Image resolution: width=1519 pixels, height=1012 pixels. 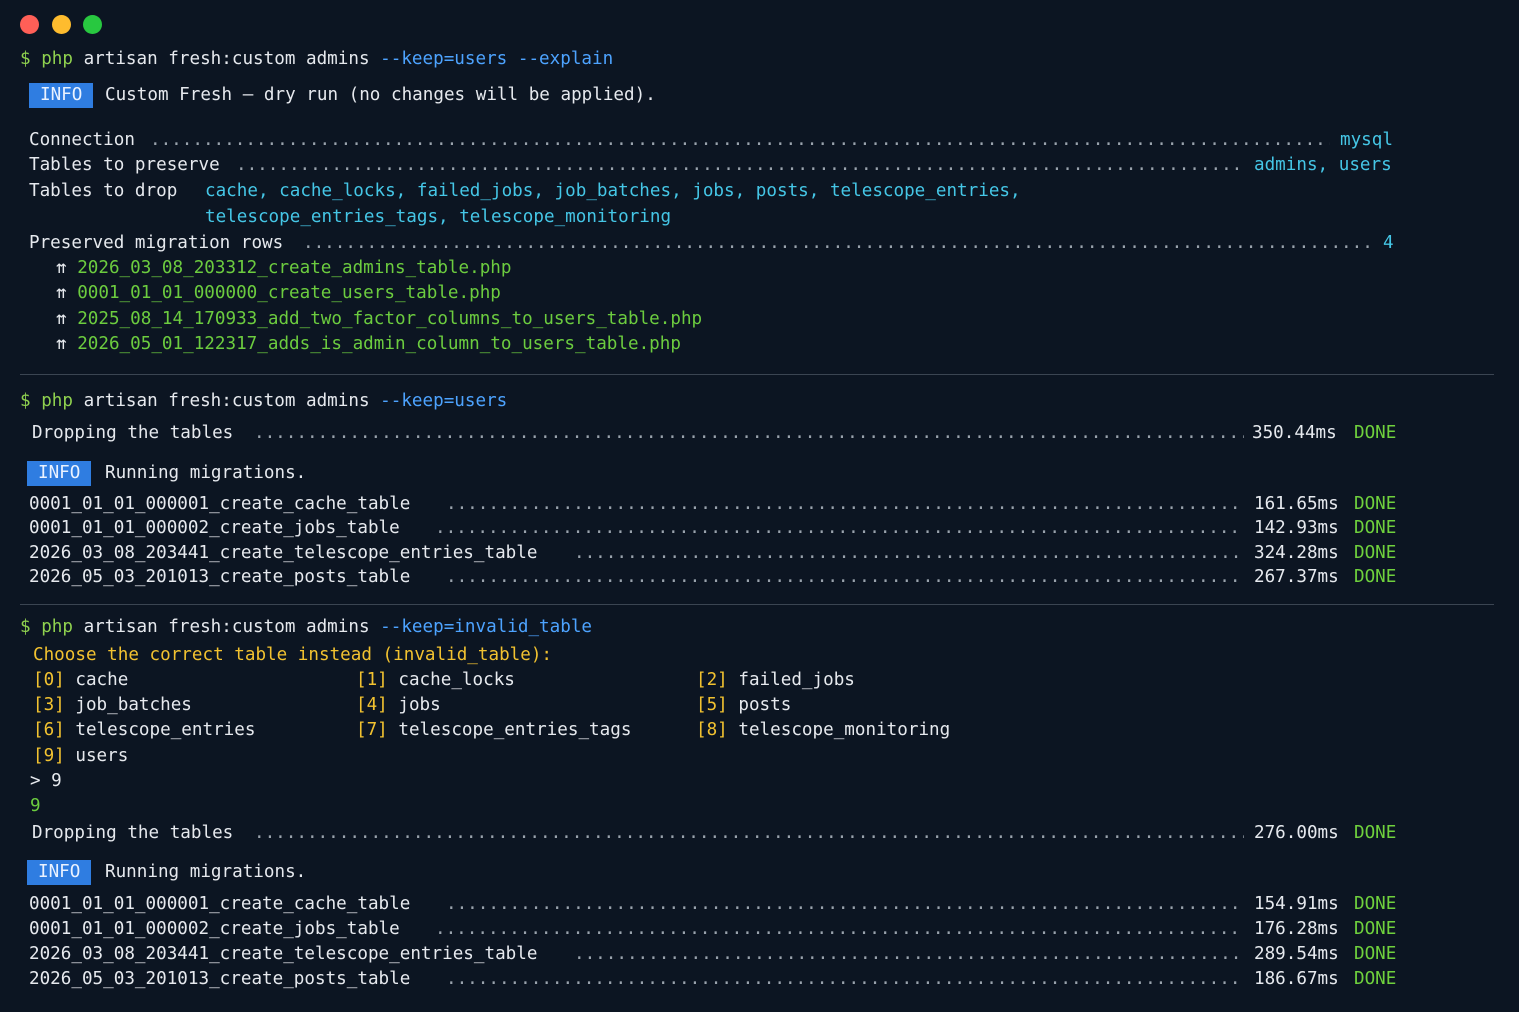 What do you see at coordinates (80, 680) in the screenshot?
I see `choice-option: [0] cache` at bounding box center [80, 680].